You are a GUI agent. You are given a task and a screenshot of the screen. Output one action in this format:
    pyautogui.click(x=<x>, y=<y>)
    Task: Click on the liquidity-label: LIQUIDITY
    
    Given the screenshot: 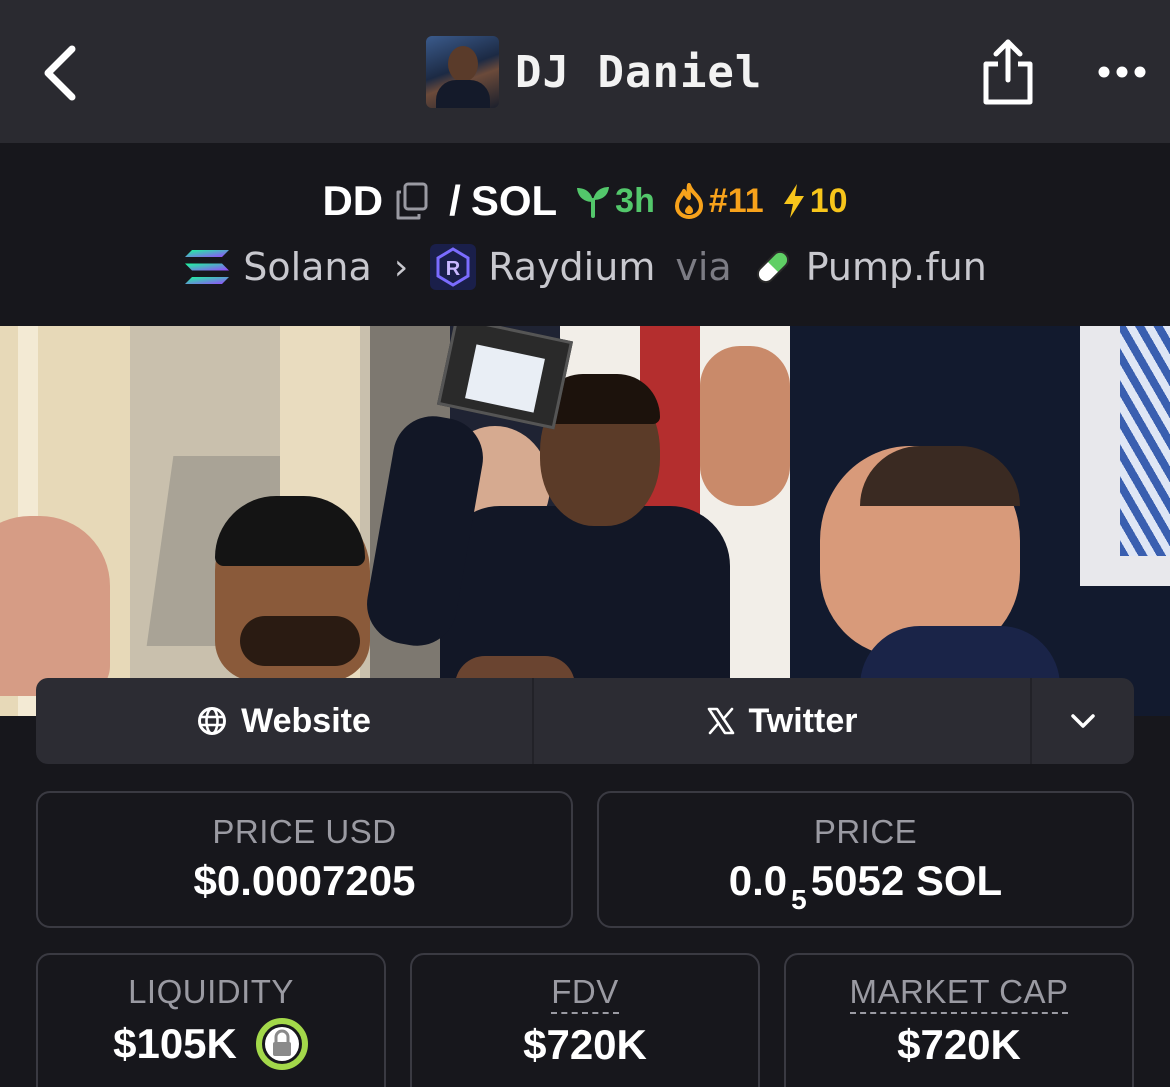 What is the action you would take?
    pyautogui.click(x=211, y=991)
    